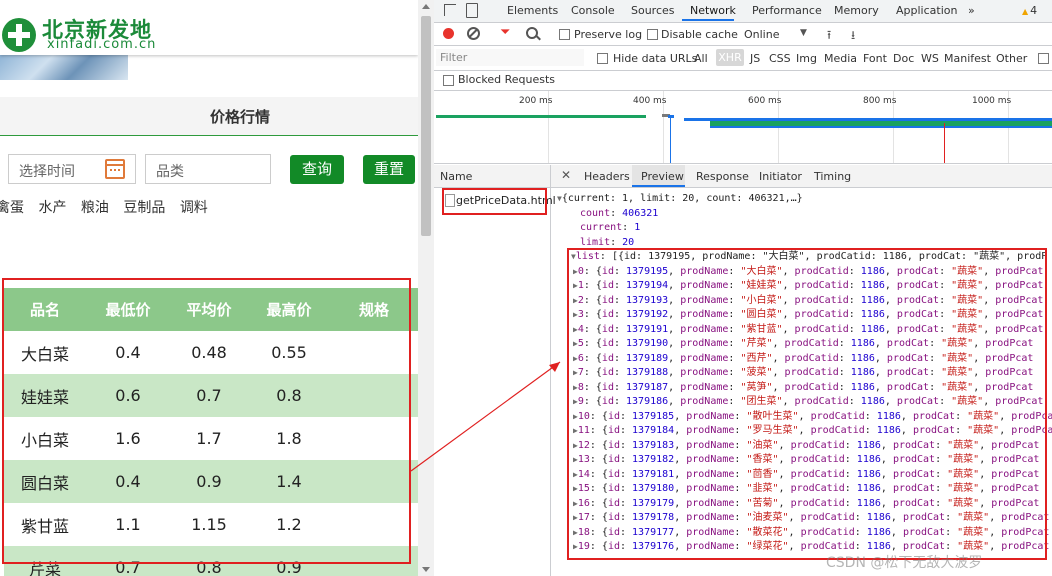  I want to click on preserve-log-label: Preserve log, so click(608, 34).